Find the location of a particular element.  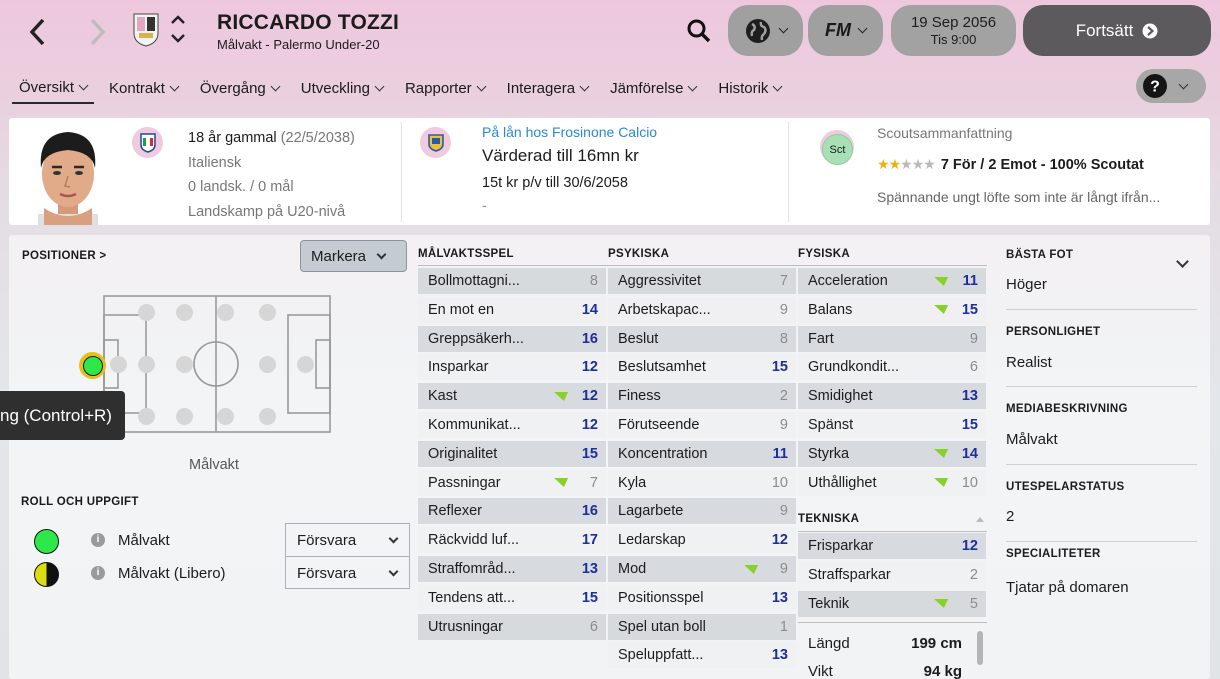

help-menu-button: ? is located at coordinates (1171, 86).